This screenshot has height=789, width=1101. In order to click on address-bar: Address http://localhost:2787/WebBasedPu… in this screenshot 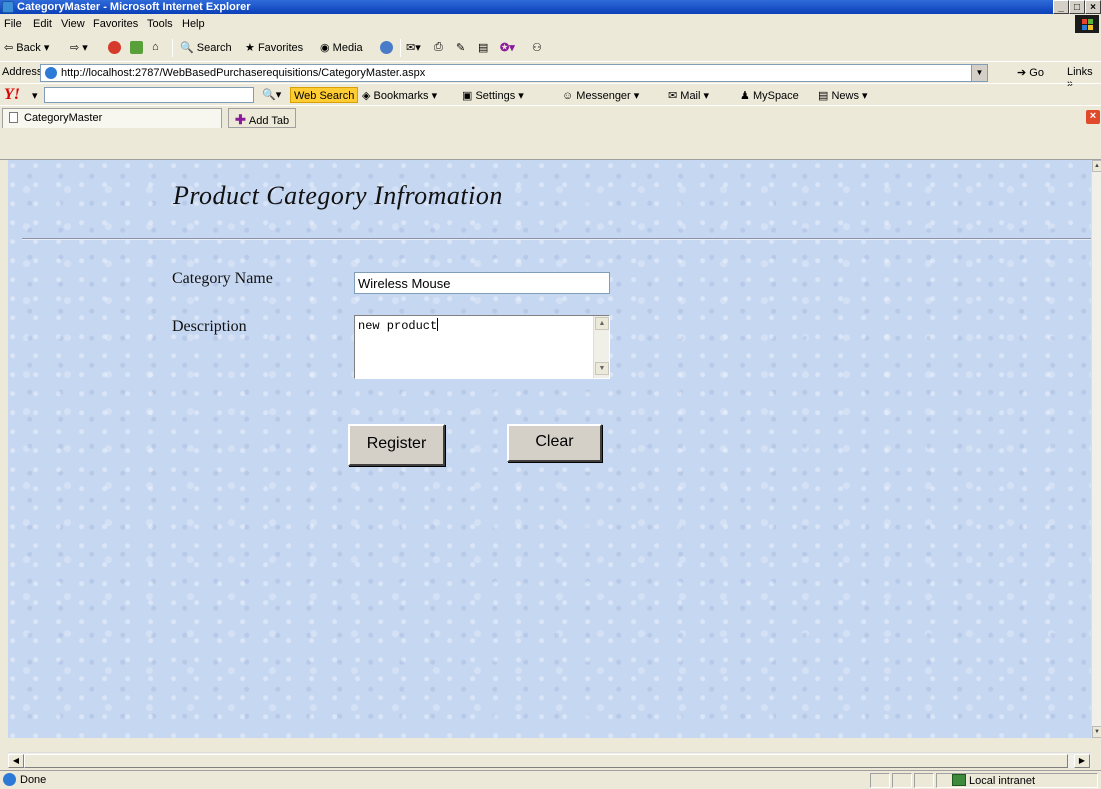, I will do `click(550, 75)`.